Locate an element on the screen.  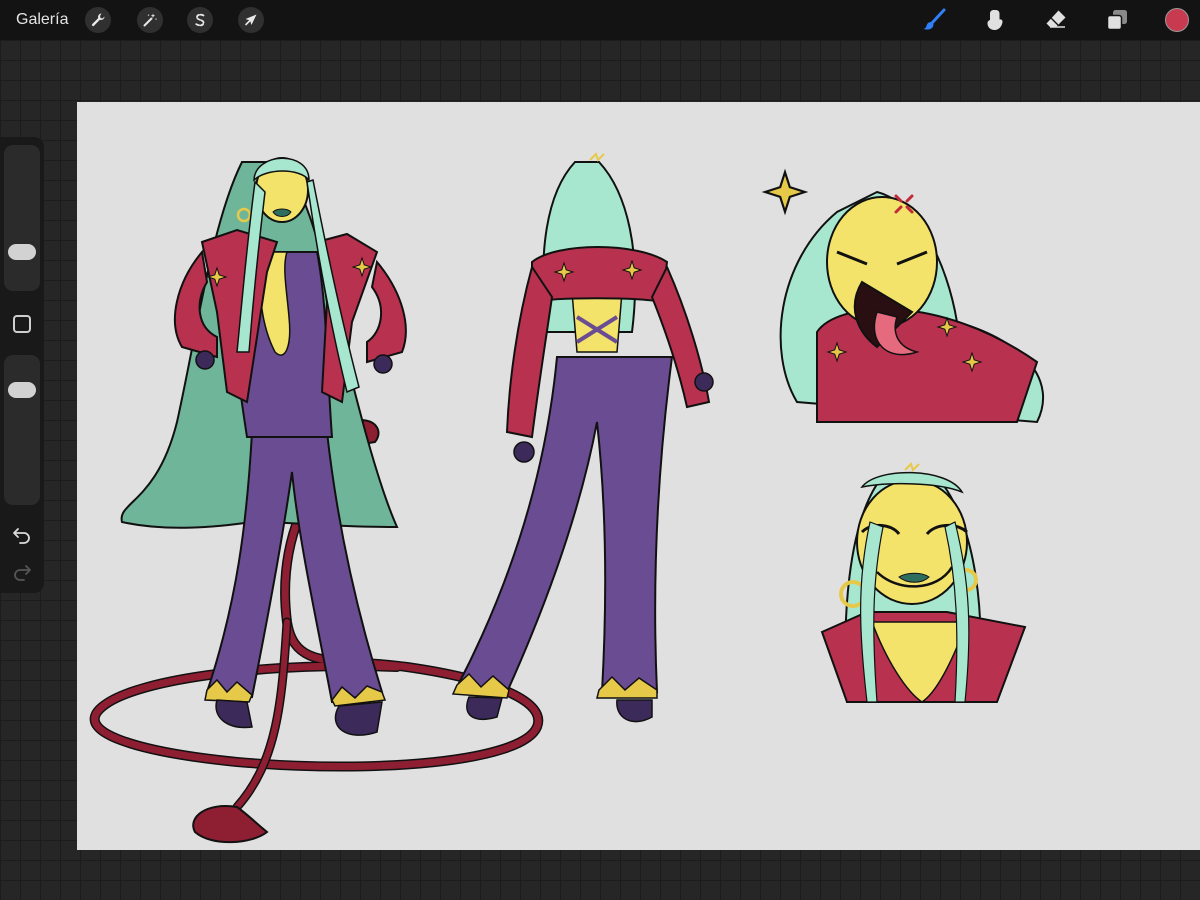
opacity-thumb is located at coordinates (22, 389).